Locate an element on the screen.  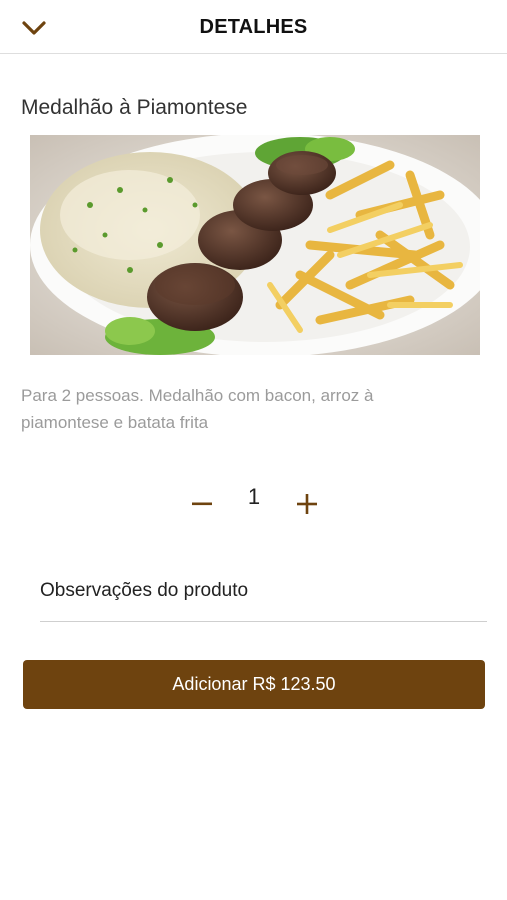
top-bar: DETALHES is located at coordinates (253, 27).